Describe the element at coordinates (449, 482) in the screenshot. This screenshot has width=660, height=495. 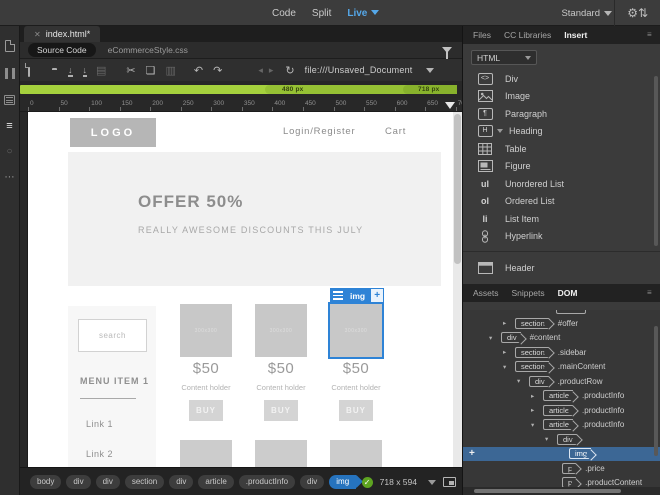
I see `device-preview-icon` at that location.